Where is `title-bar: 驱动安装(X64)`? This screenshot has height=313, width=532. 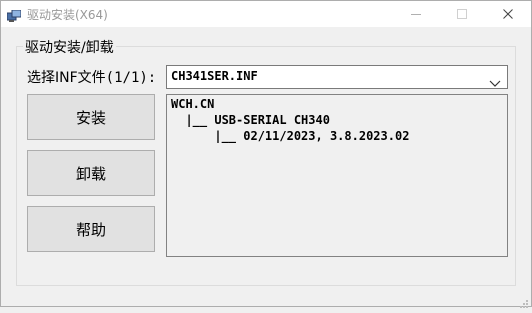
title-bar: 驱动安装(X64) is located at coordinates (266, 14).